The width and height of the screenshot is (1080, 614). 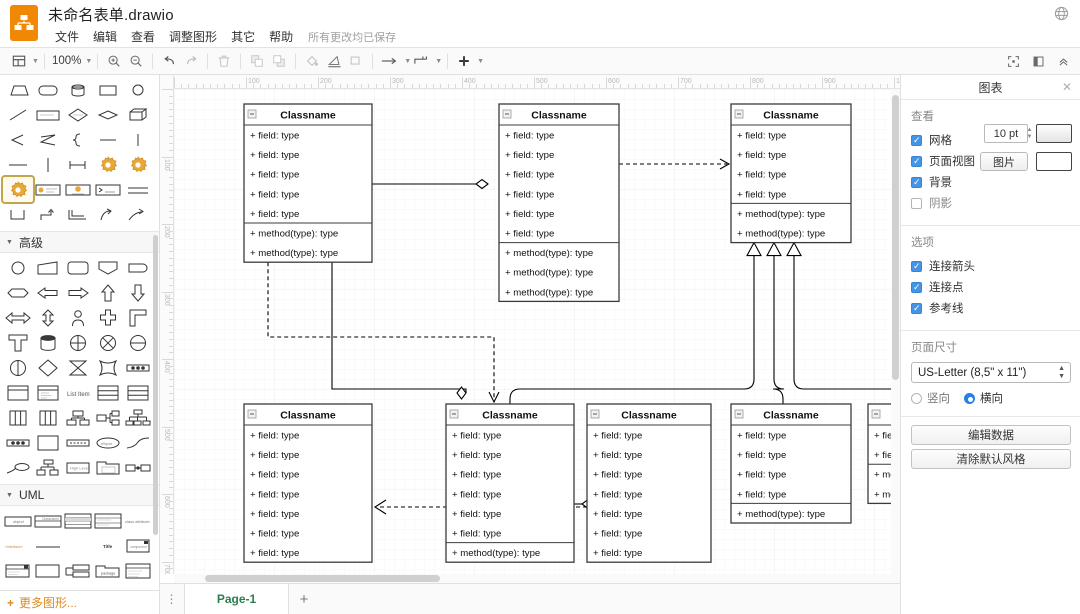 I want to click on grid-size-stepper: ▲ ▼, so click(x=1029, y=133).